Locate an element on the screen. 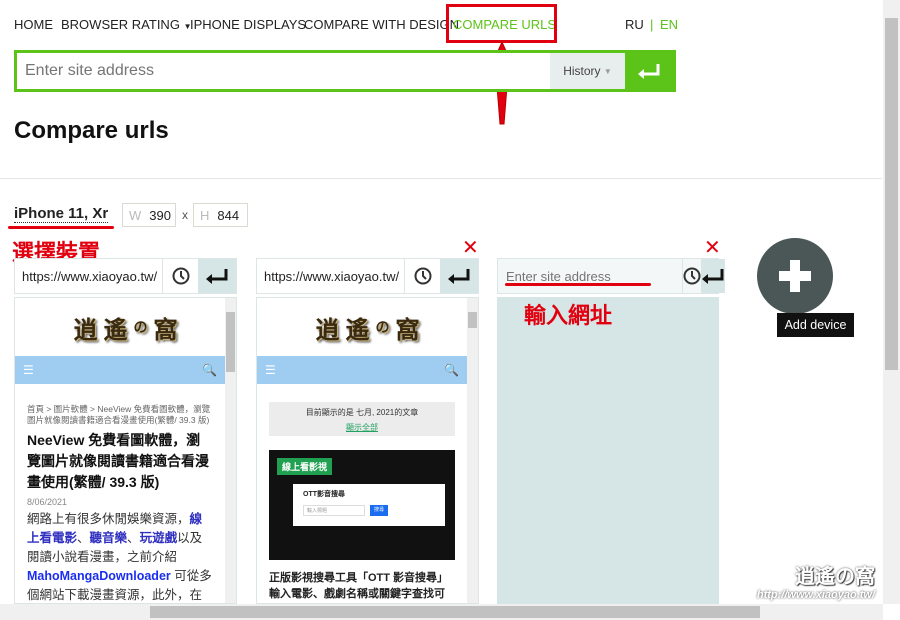 Image resolution: width=900 pixels, height=620 pixels. link: MahoMangaDownloader is located at coordinates (99, 576).